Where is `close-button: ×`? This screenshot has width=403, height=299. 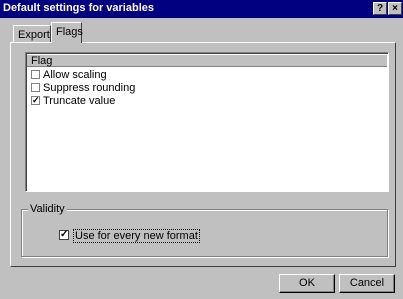 close-button: × is located at coordinates (395, 8).